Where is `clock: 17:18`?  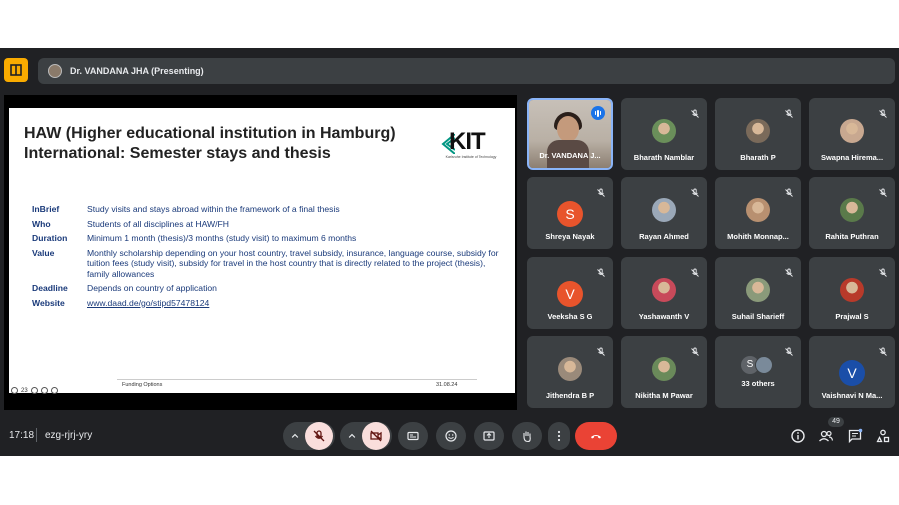
clock: 17:18 is located at coordinates (22, 435).